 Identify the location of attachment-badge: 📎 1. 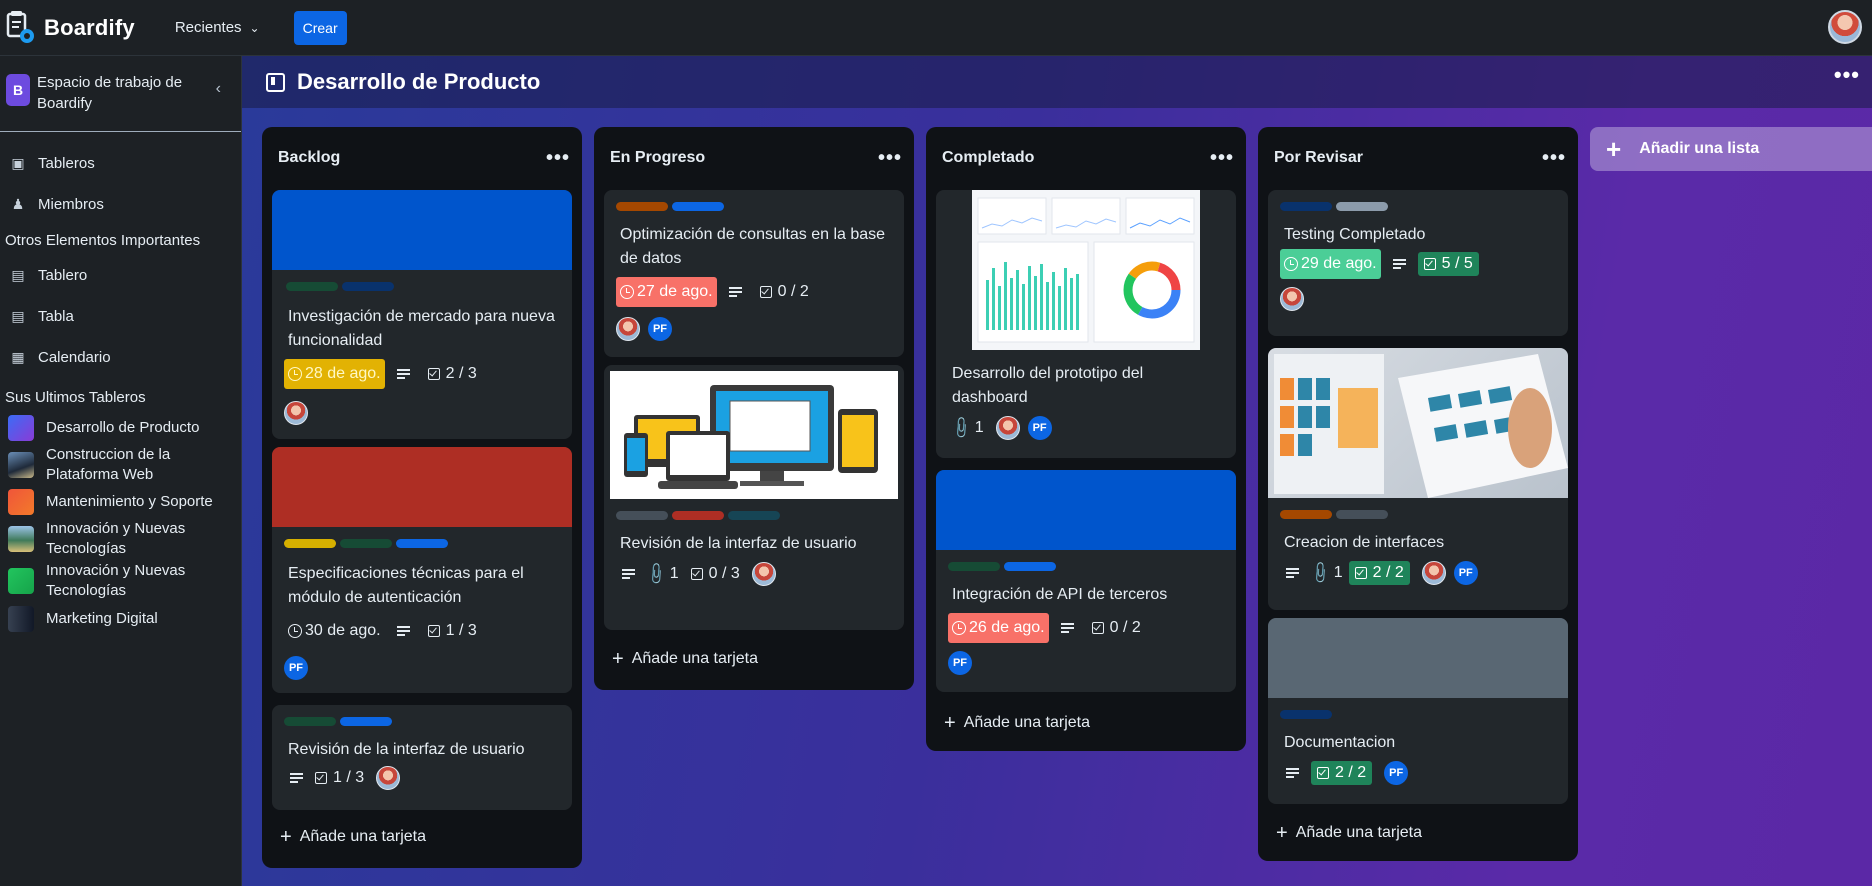
(965, 428).